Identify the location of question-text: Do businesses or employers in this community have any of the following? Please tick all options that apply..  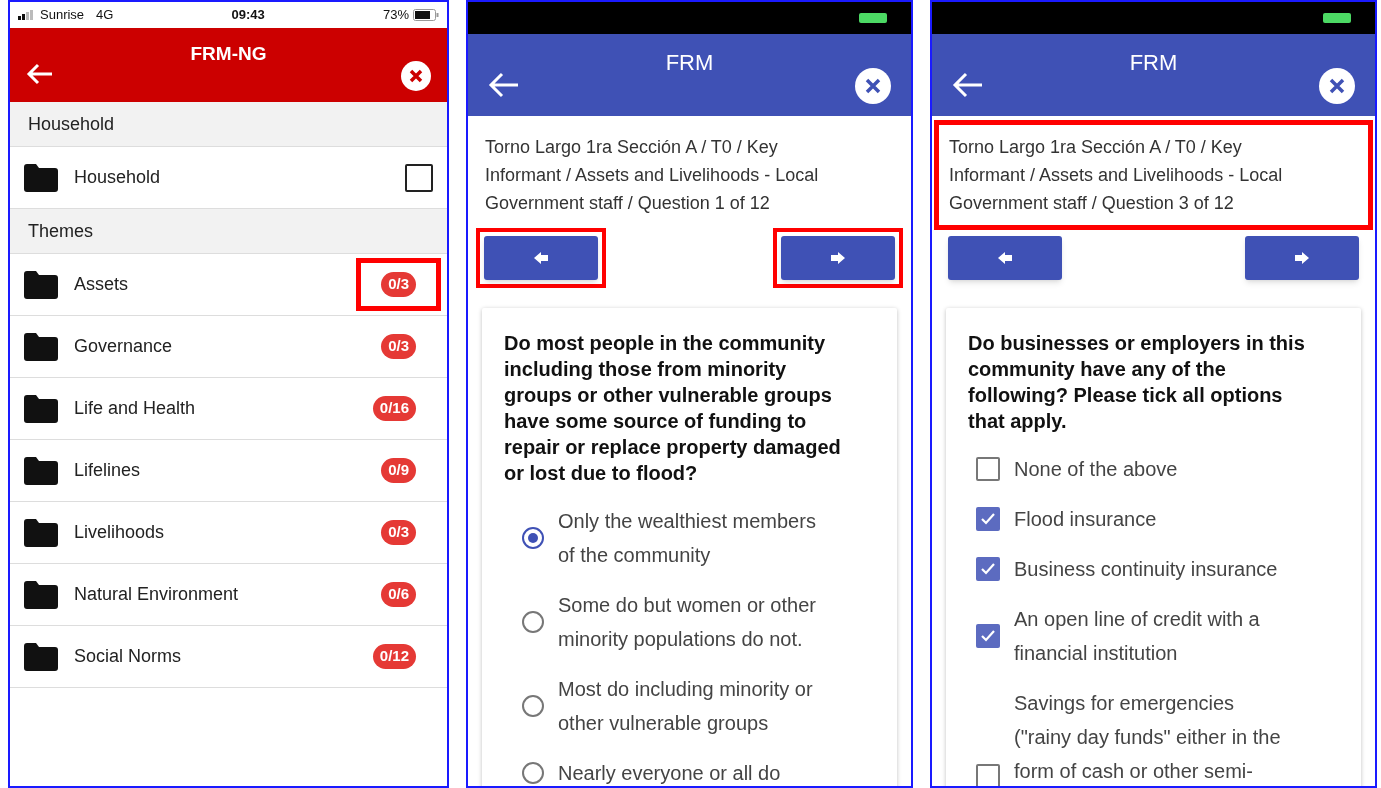
(1137, 382).